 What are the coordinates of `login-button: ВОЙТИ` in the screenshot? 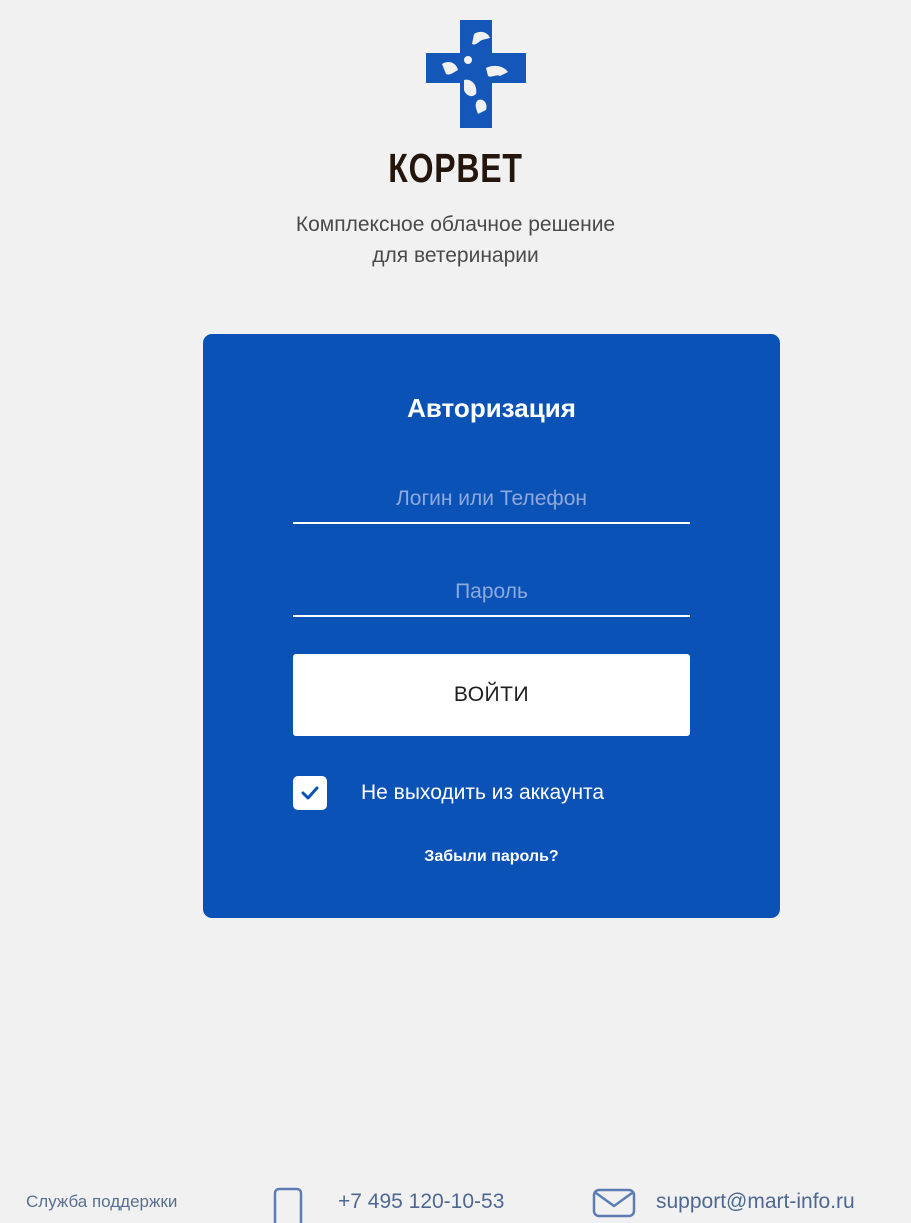 It's located at (491, 695).